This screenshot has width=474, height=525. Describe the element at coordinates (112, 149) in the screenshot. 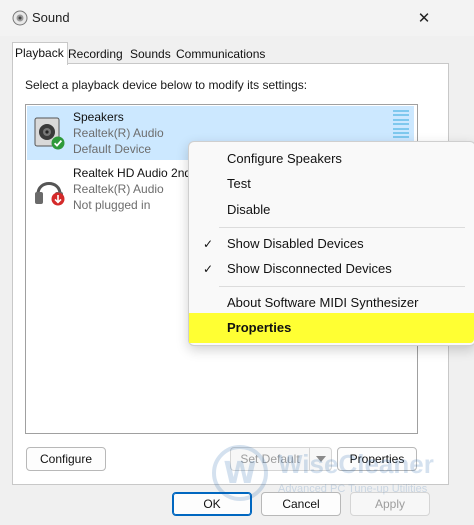

I see `device-status: Default Device` at that location.